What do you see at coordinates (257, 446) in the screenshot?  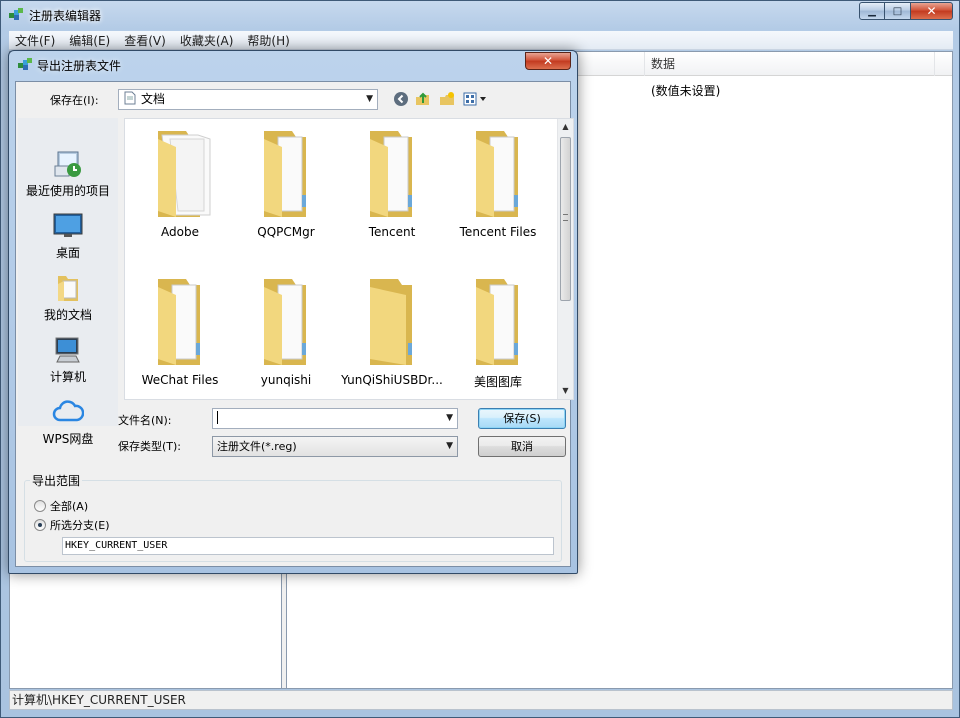 I see `filetype-value: 注册文件(*.reg)` at bounding box center [257, 446].